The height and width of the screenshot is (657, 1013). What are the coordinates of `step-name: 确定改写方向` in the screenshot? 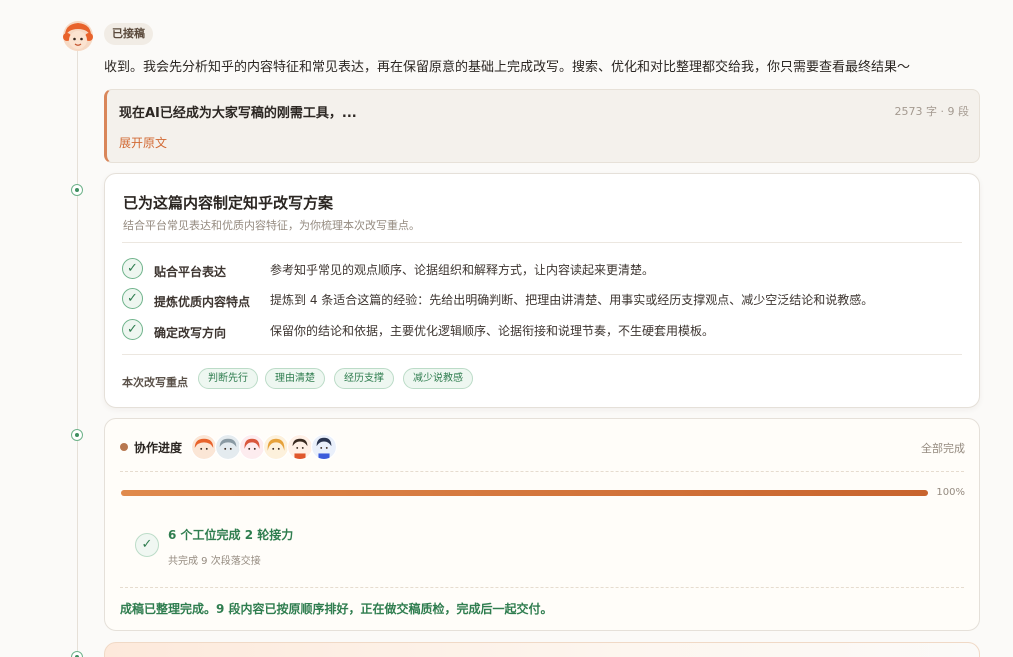 It's located at (190, 333).